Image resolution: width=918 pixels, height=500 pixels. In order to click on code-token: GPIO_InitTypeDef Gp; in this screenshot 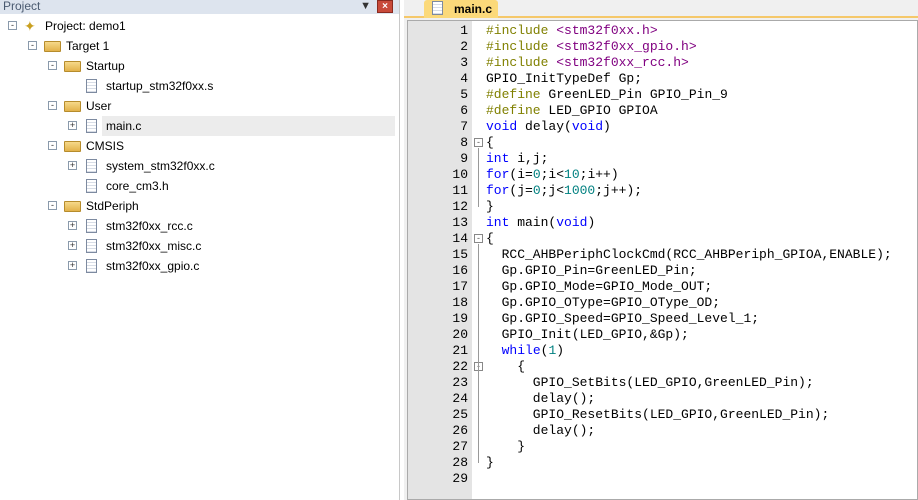, I will do `click(564, 78)`.